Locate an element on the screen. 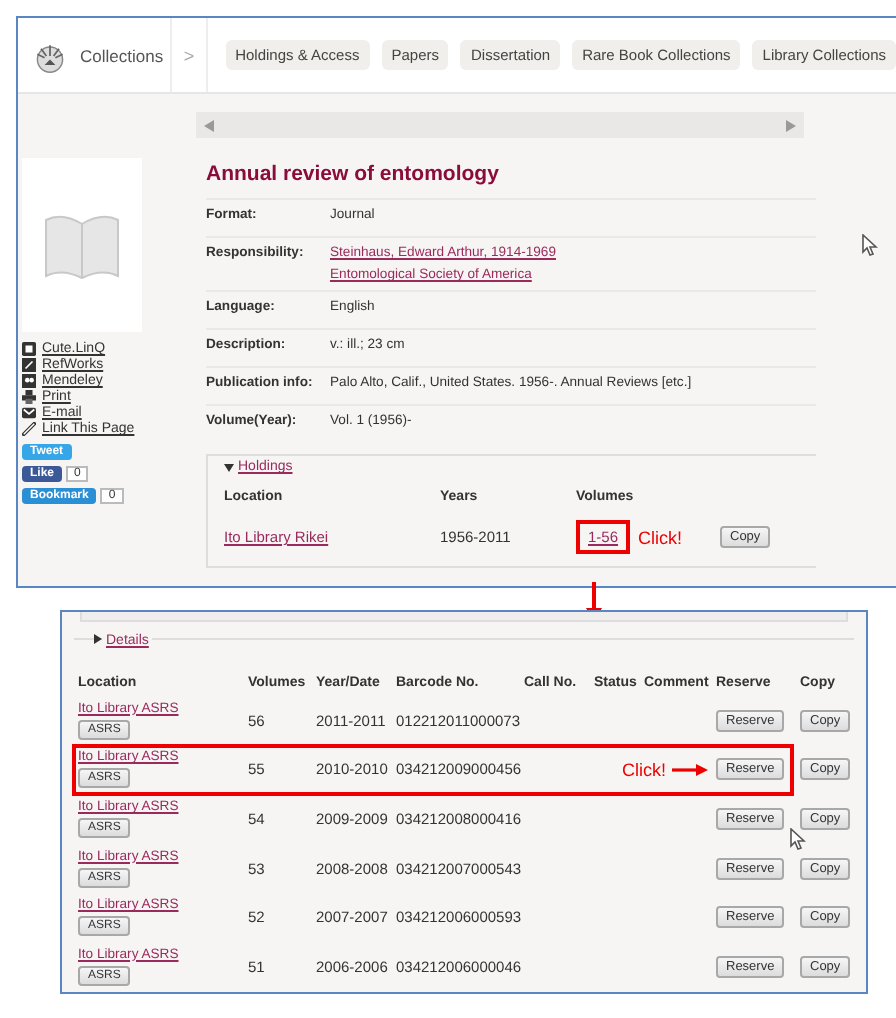 The height and width of the screenshot is (1018, 896). scroll-right-icon is located at coordinates (791, 125).